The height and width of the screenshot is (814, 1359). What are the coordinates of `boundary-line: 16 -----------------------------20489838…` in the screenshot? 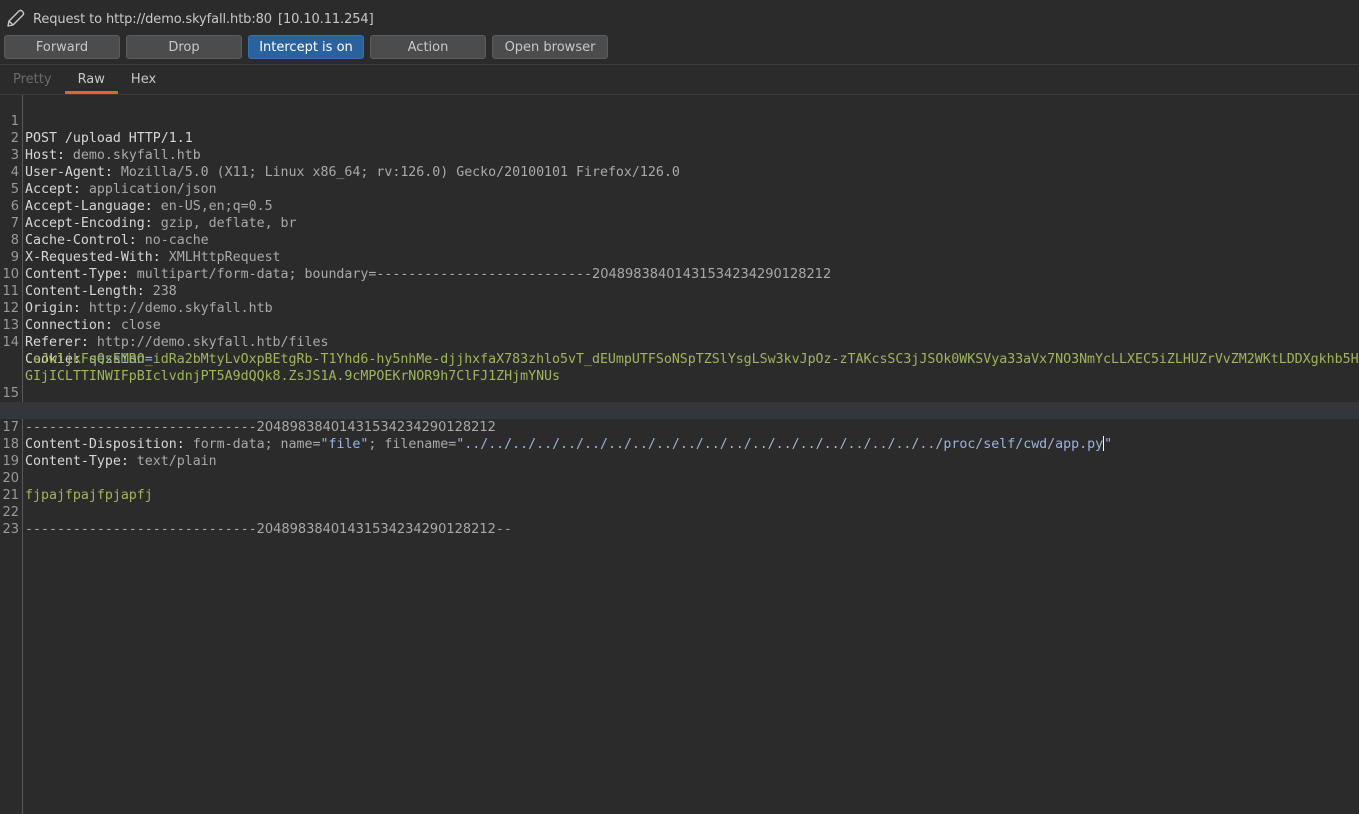 It's located at (679, 410).